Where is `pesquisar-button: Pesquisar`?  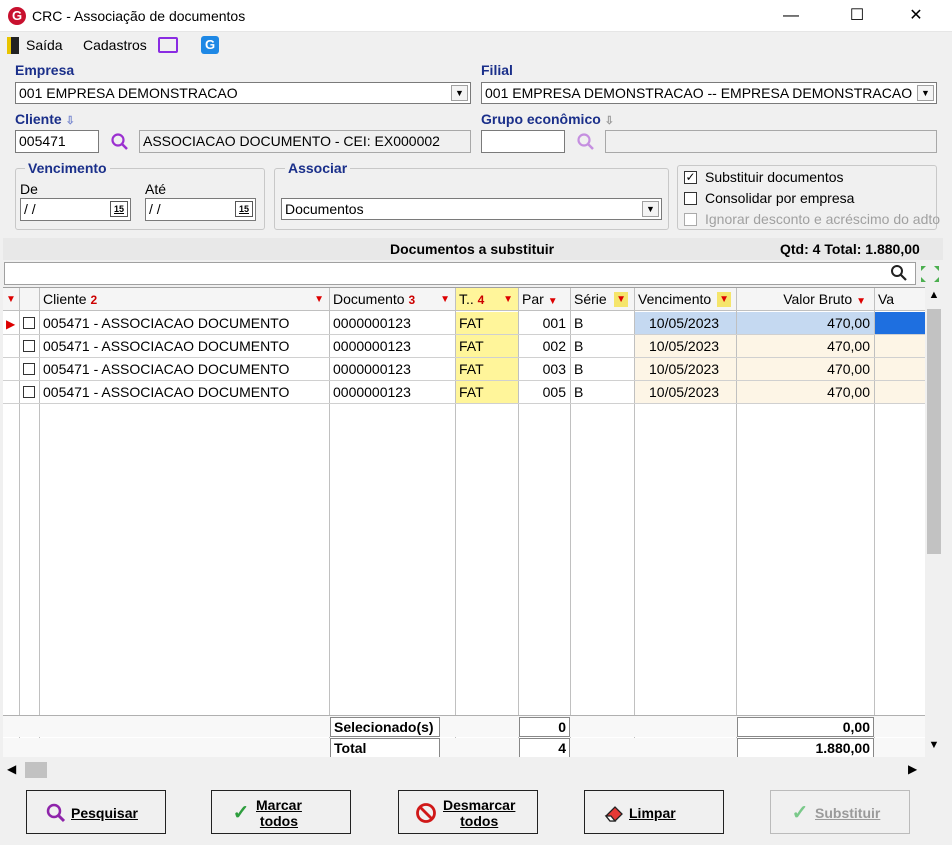 pesquisar-button: Pesquisar is located at coordinates (96, 812).